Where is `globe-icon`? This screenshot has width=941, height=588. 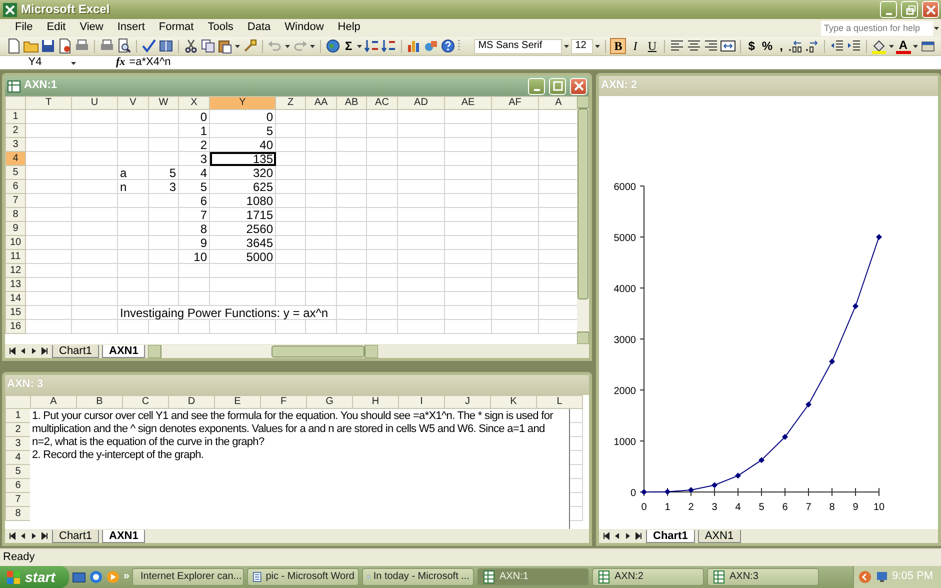
globe-icon is located at coordinates (333, 46).